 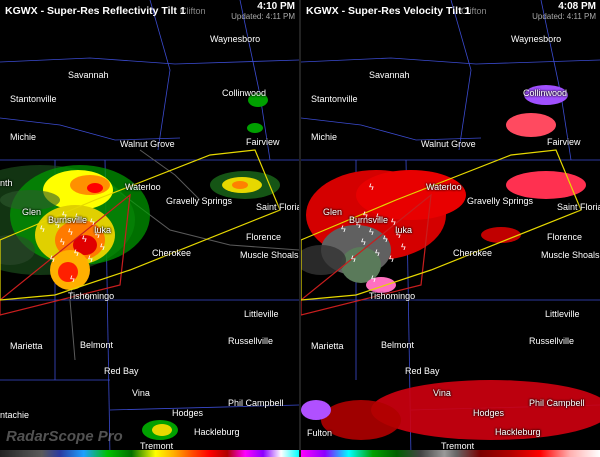 I want to click on city-label: Fulton, so click(x=320, y=433).